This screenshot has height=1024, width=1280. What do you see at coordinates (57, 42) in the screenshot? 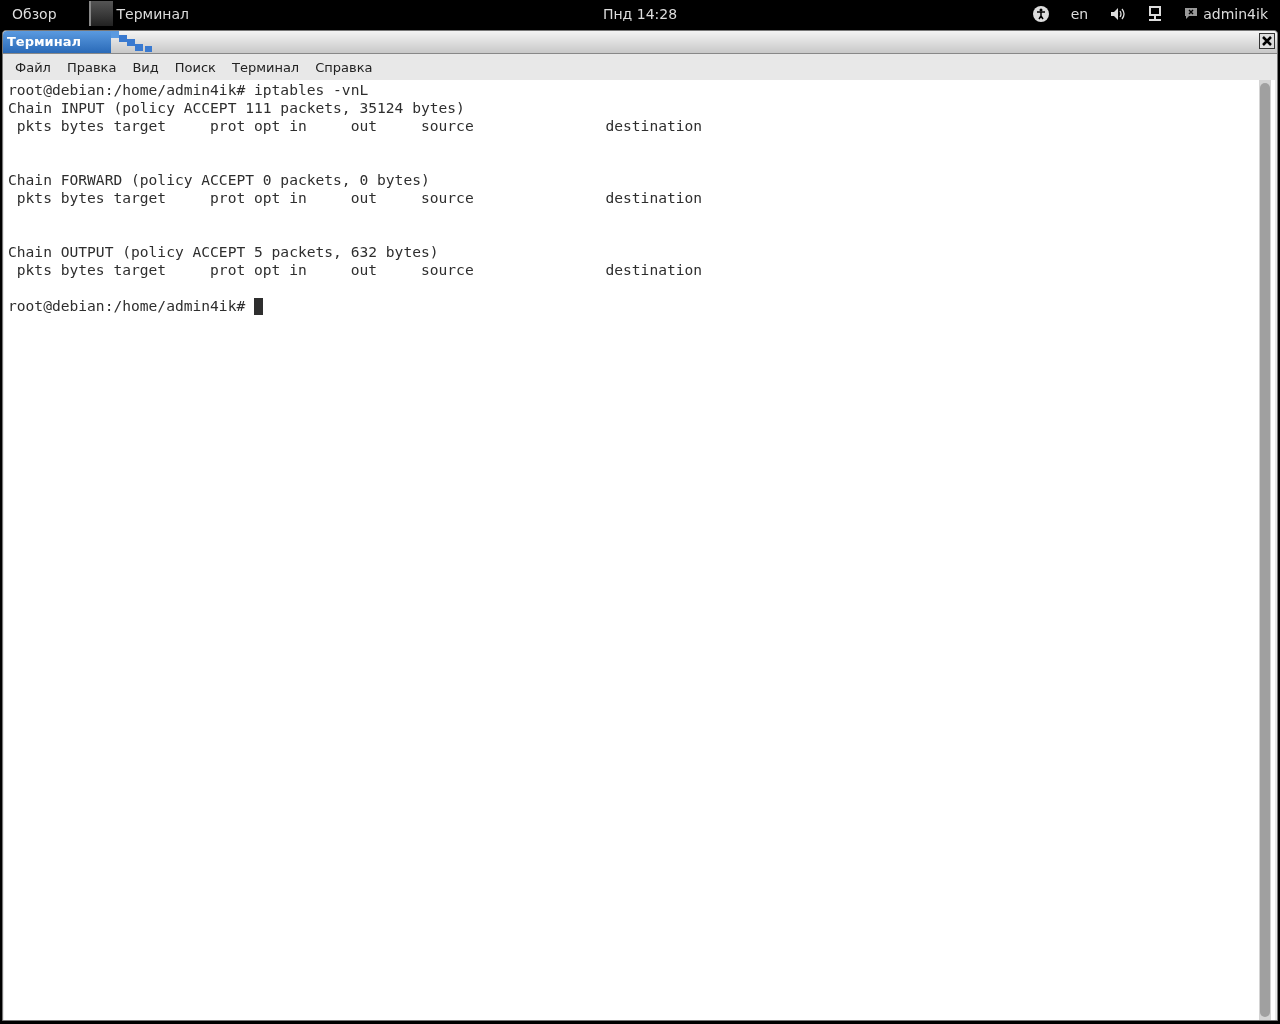
I see `window-title: Терминал` at bounding box center [57, 42].